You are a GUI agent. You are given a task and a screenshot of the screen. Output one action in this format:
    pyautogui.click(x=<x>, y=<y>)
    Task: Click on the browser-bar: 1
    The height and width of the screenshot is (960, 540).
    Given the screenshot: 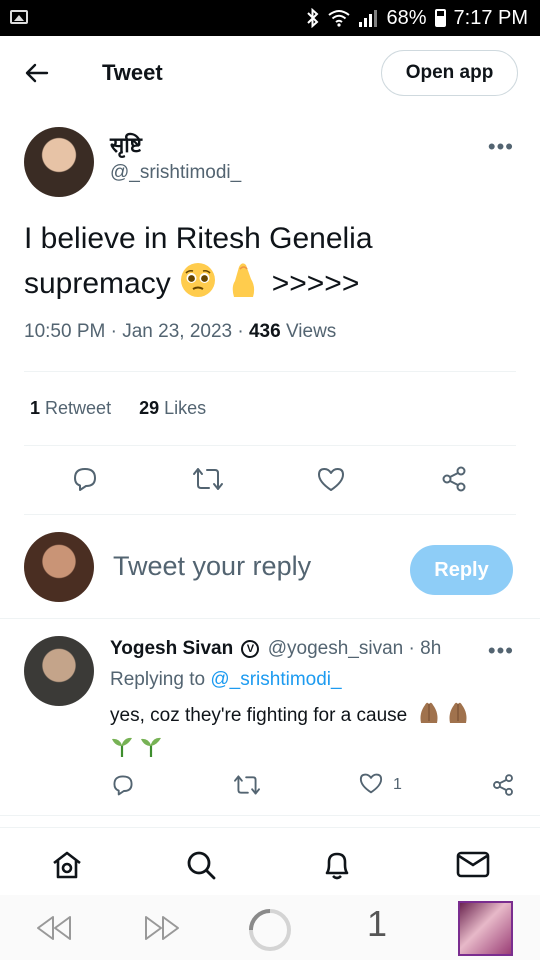 What is the action you would take?
    pyautogui.click(x=270, y=927)
    